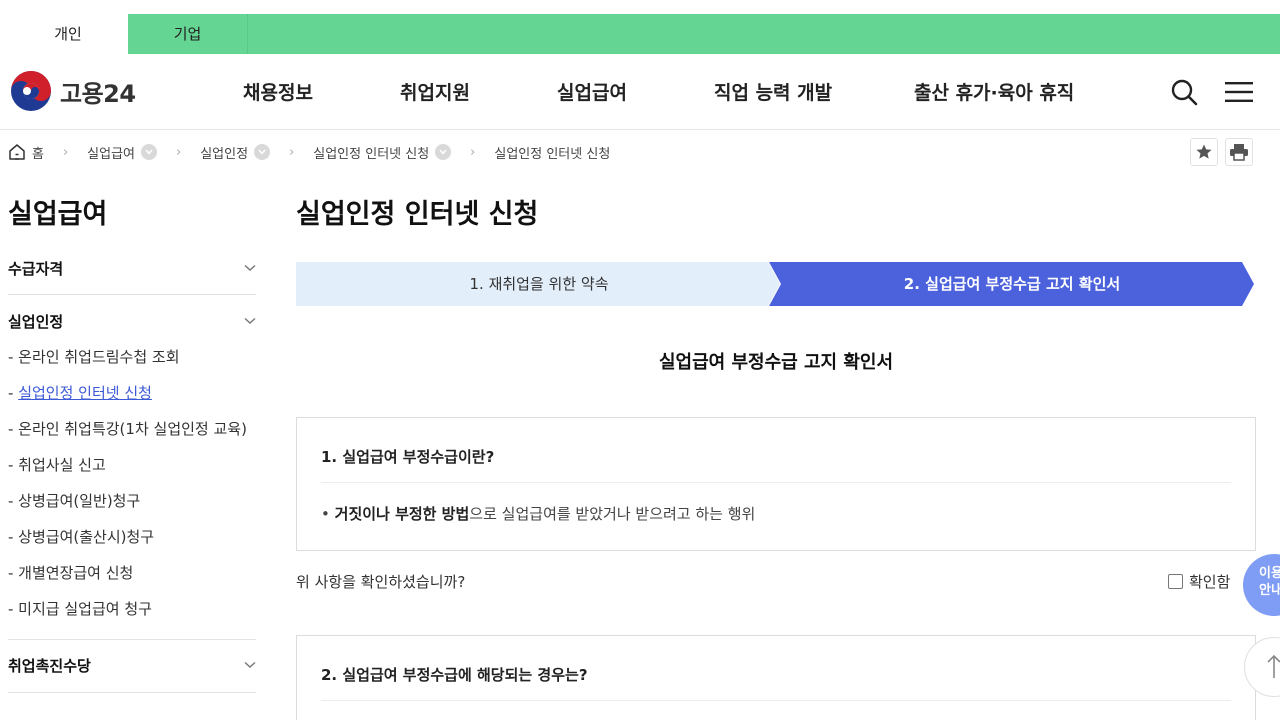  Describe the element at coordinates (1269, 573) in the screenshot. I see `usage-guide-line1: 이용` at that location.